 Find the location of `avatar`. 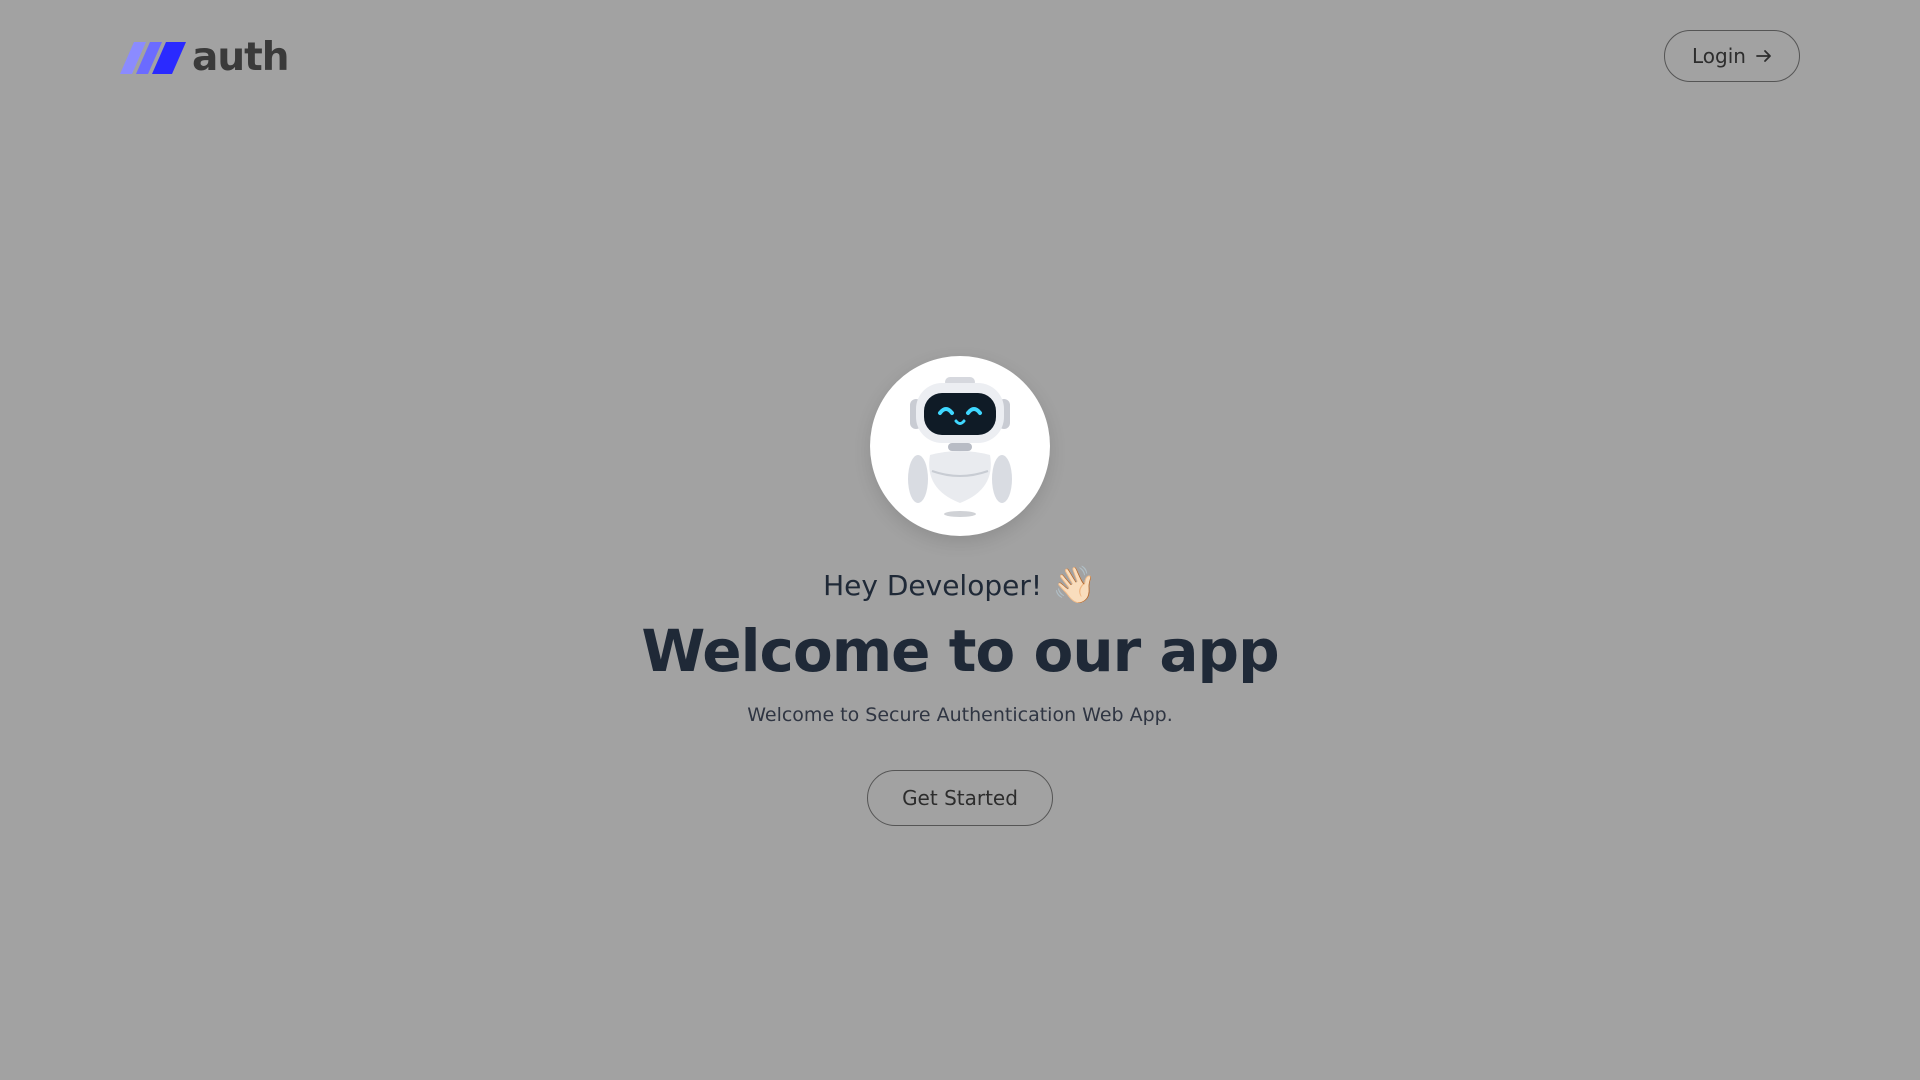

avatar is located at coordinates (960, 446).